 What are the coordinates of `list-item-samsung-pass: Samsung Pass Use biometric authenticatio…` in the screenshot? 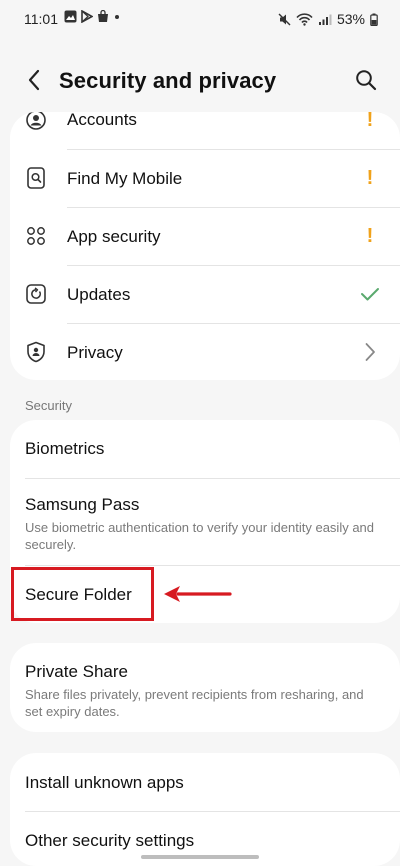 It's located at (205, 522).